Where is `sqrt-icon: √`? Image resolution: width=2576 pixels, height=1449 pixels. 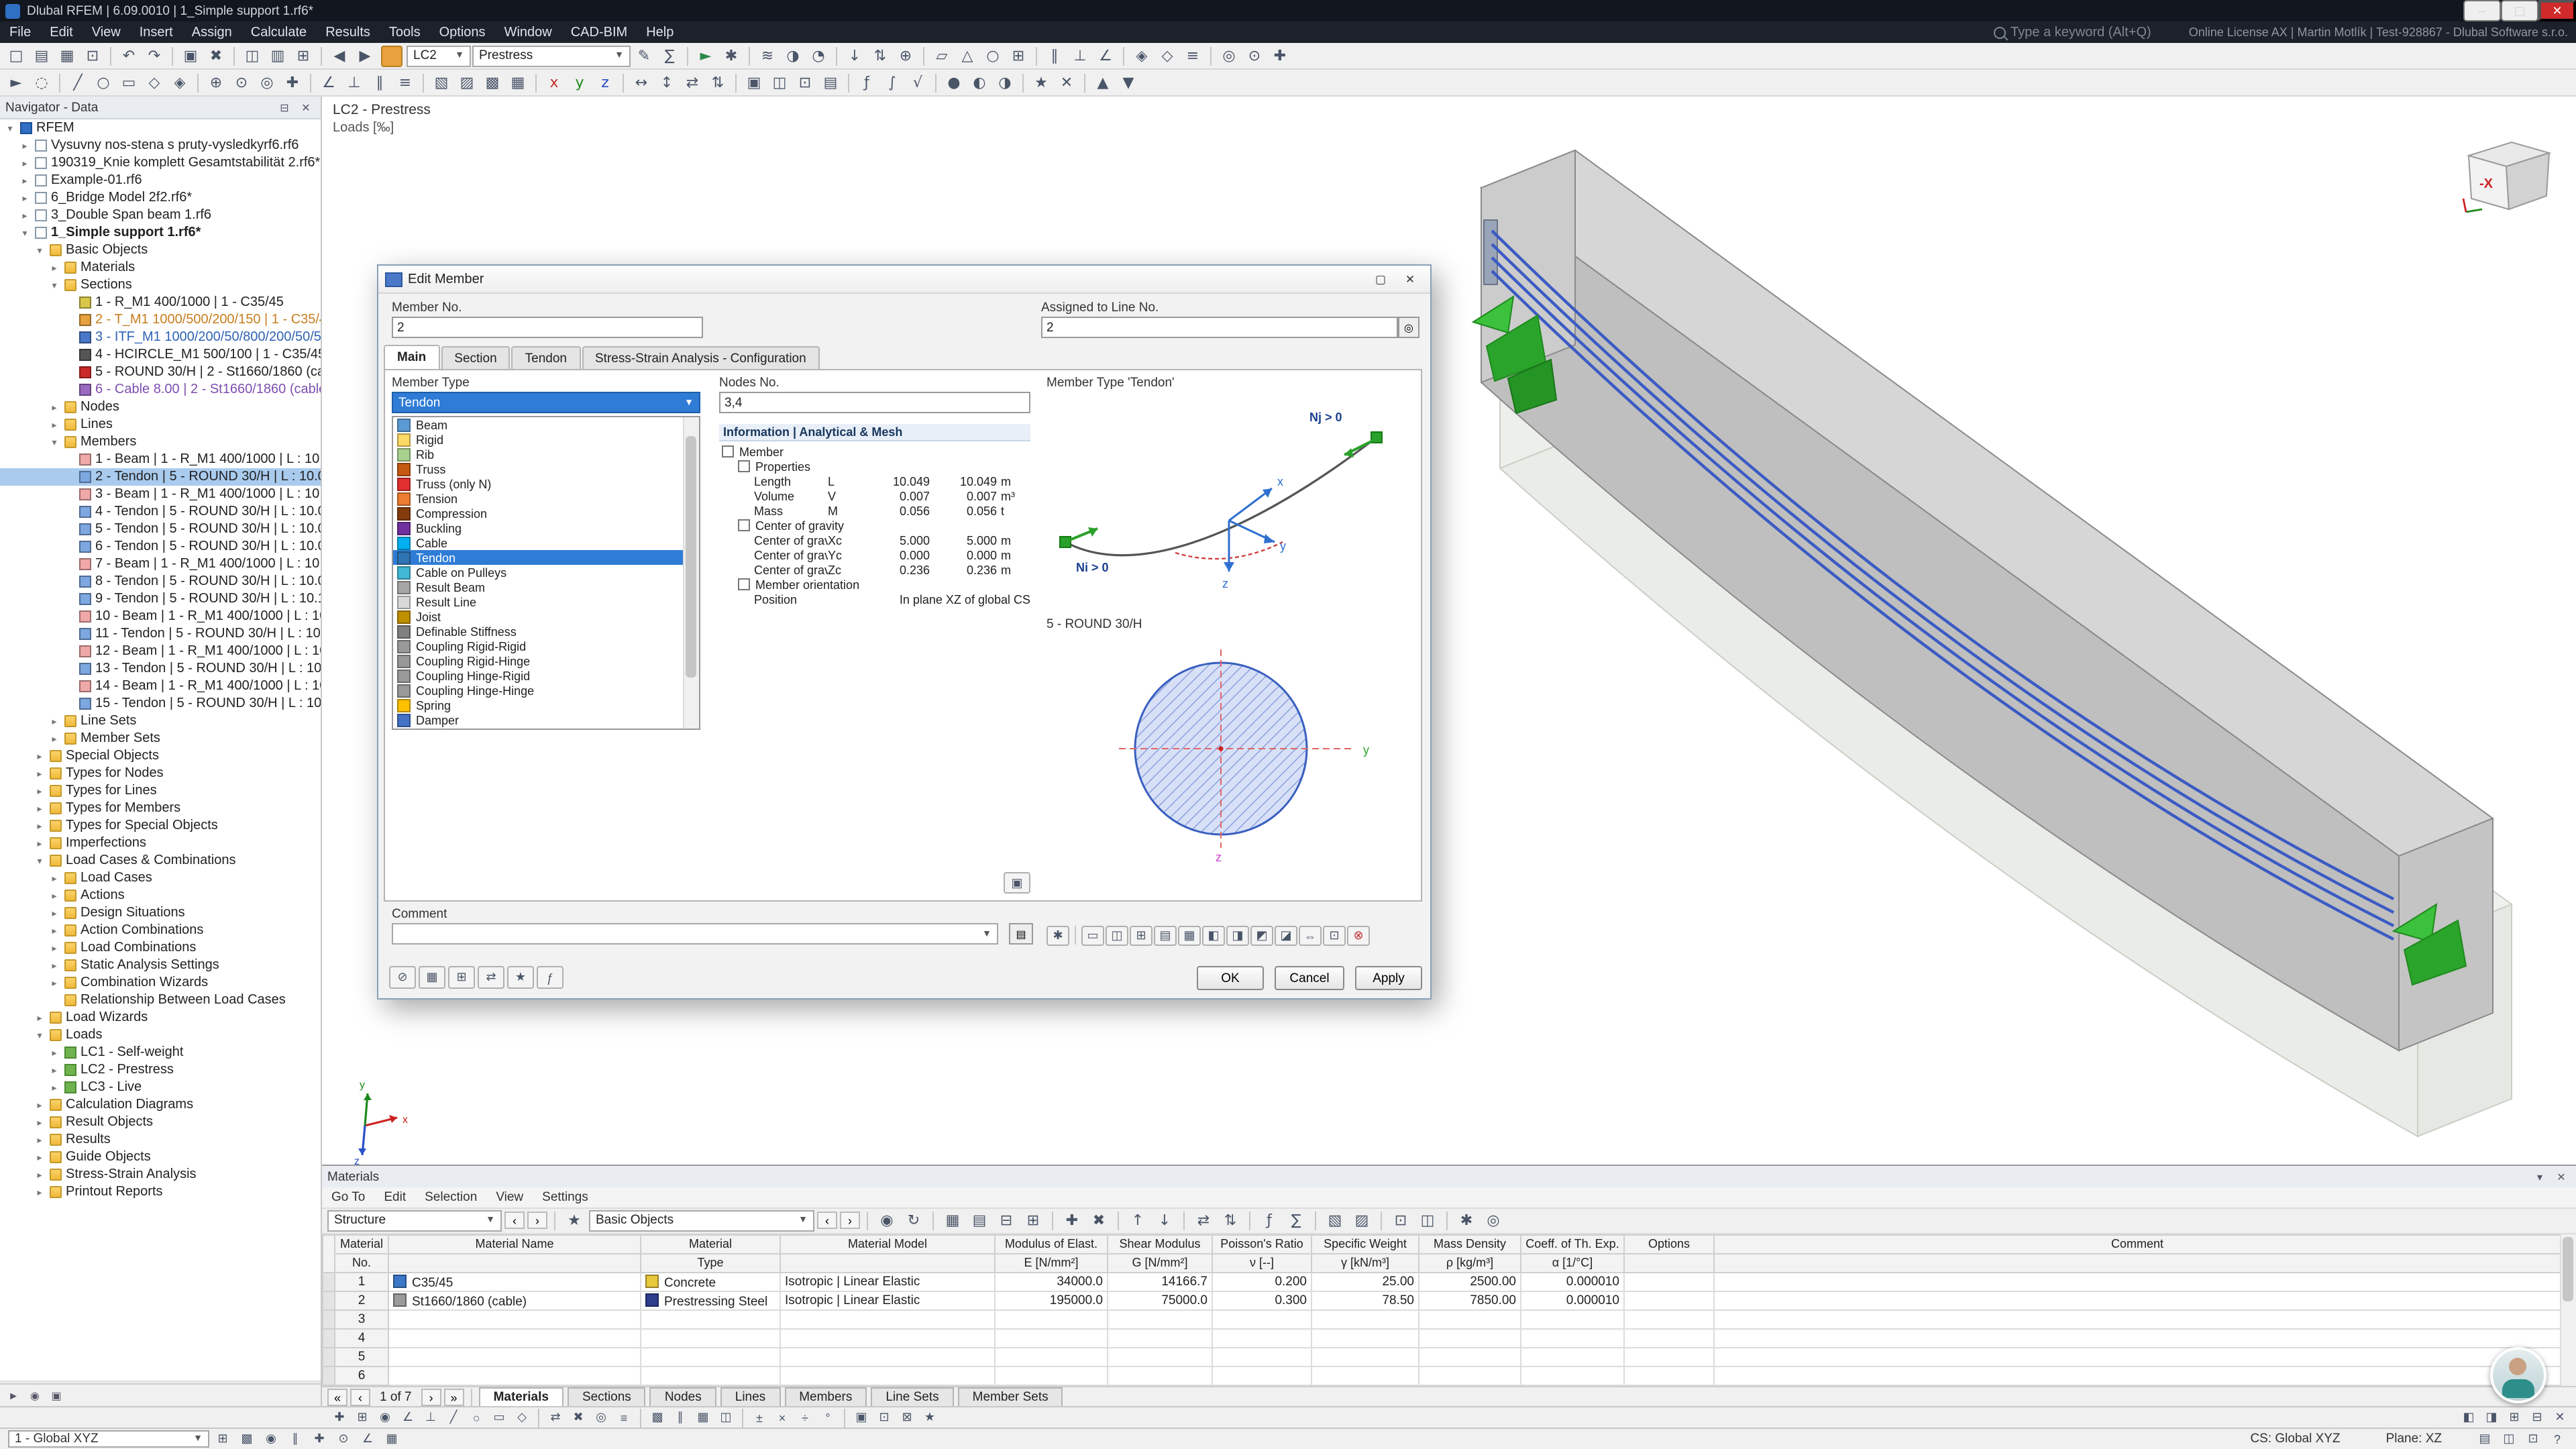
sqrt-icon: √ is located at coordinates (918, 82).